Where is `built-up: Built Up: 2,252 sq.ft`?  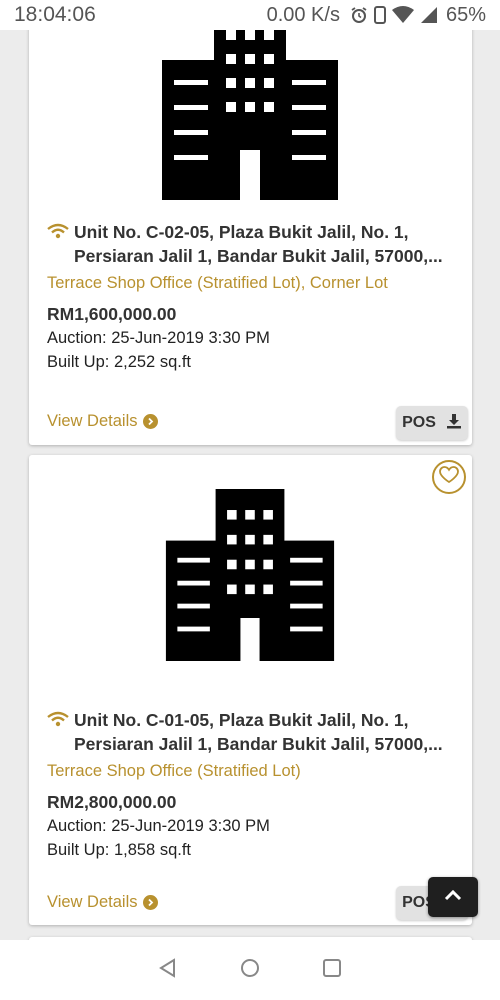 built-up: Built Up: 2,252 sq.ft is located at coordinates (119, 362).